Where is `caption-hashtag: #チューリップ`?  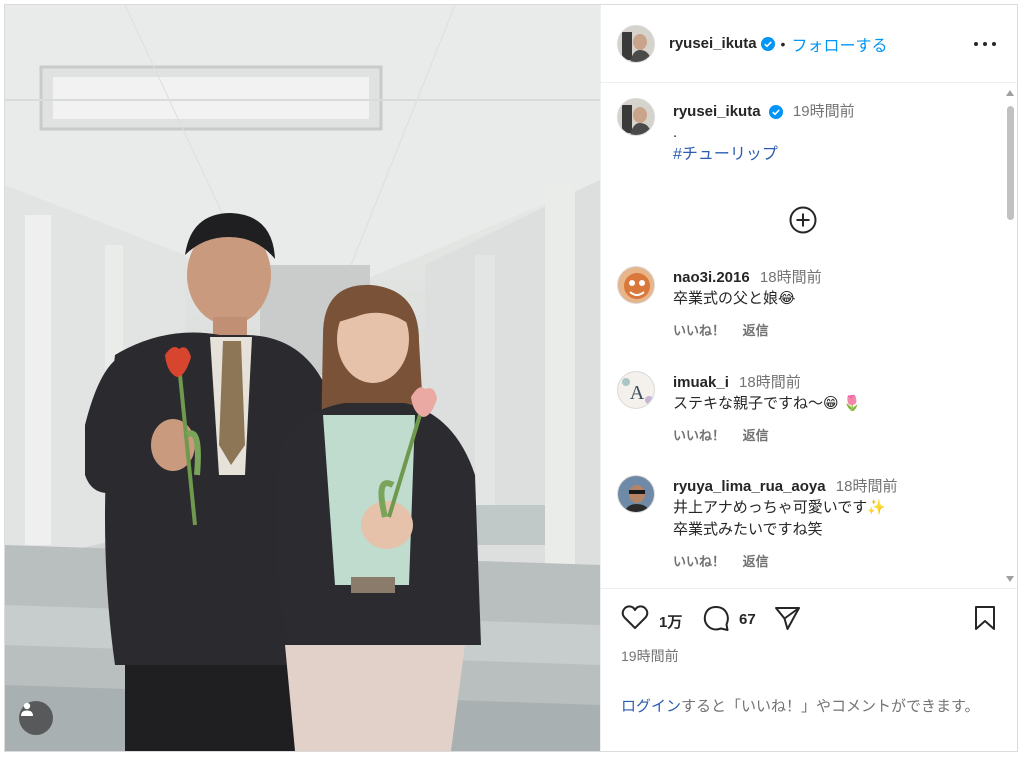
caption-hashtag: #チューリップ is located at coordinates (833, 155).